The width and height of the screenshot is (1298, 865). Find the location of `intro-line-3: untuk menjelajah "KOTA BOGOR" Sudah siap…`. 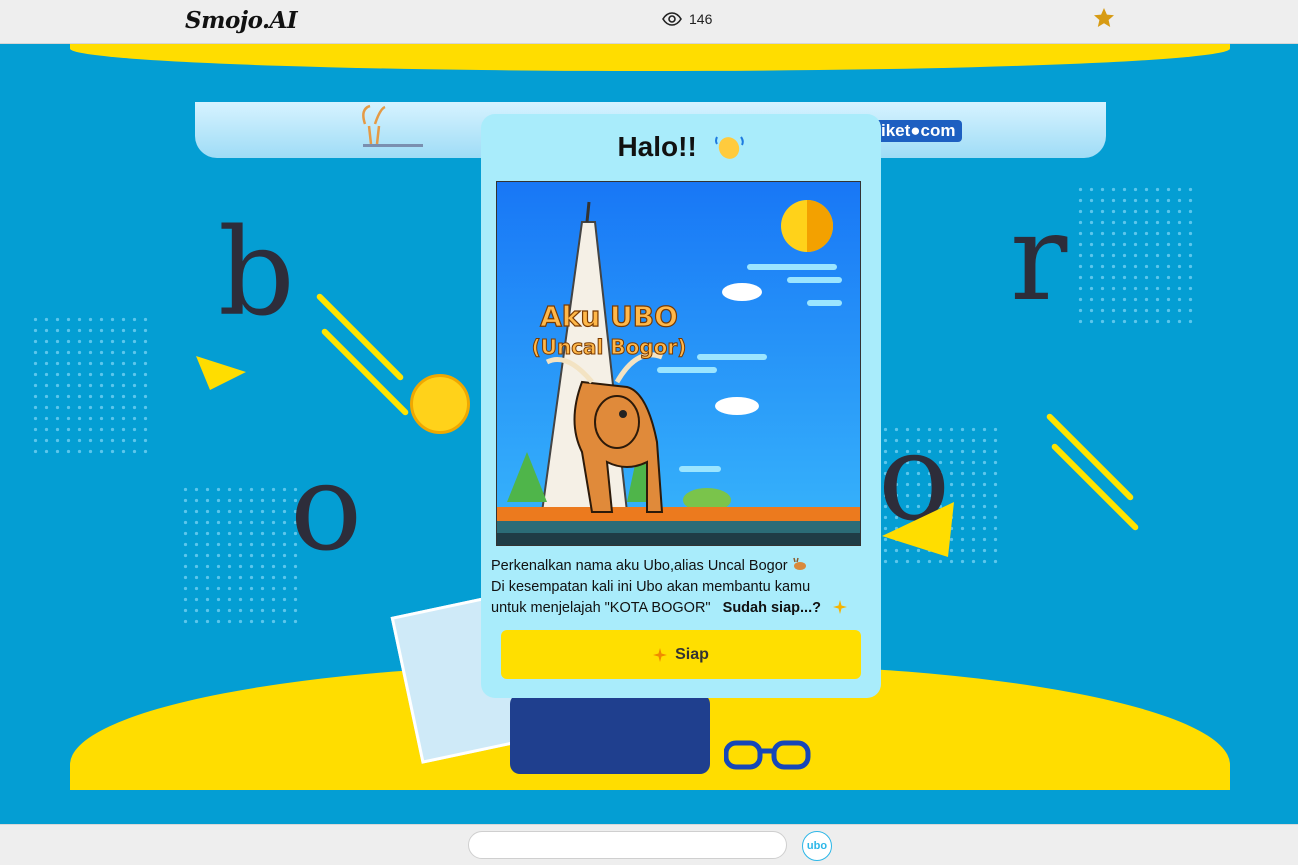

intro-line-3: untuk menjelajah "KOTA BOGOR" Sudah siap… is located at coordinates (683, 608).